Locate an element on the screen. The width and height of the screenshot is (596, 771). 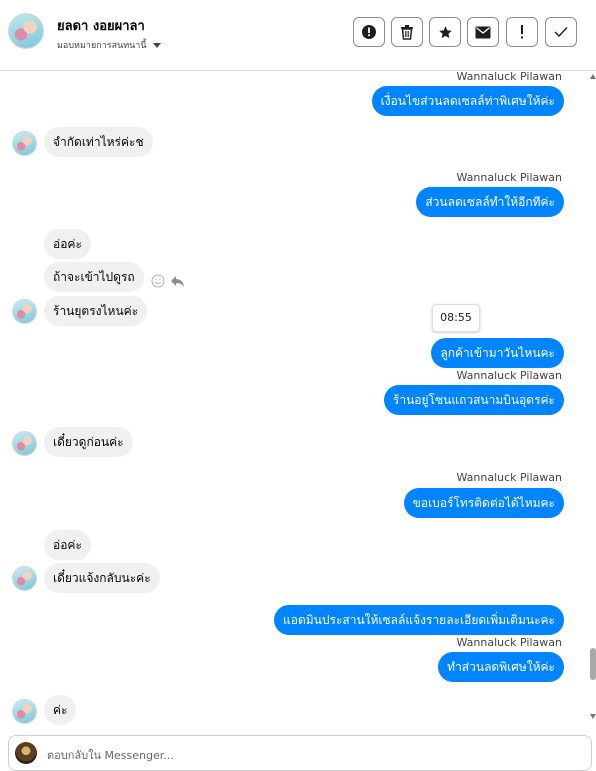
scroll-down-arrow-icon is located at coordinates (593, 716).